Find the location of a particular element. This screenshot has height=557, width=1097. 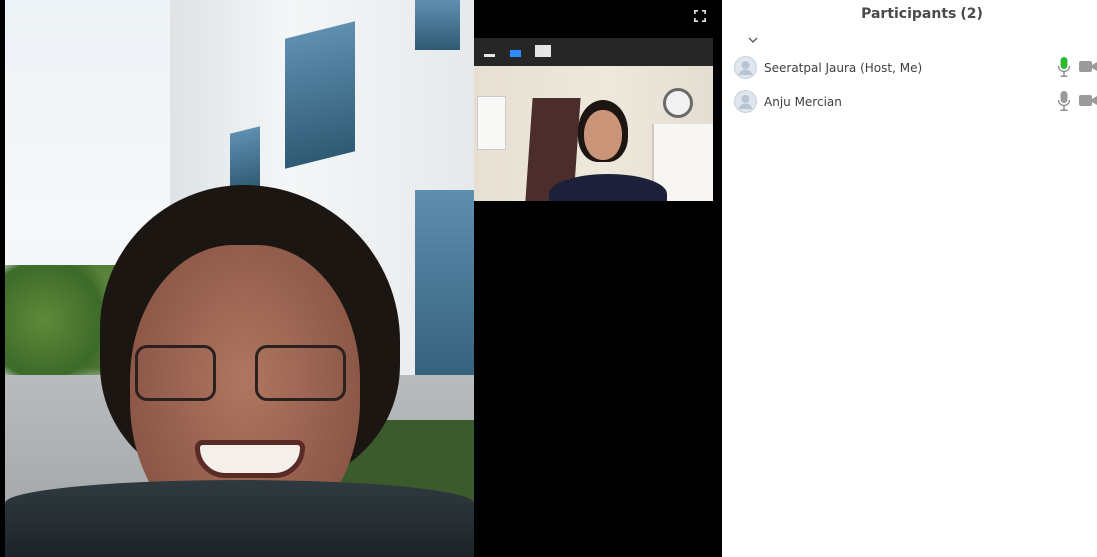

expand-icon is located at coordinates (700, 16).